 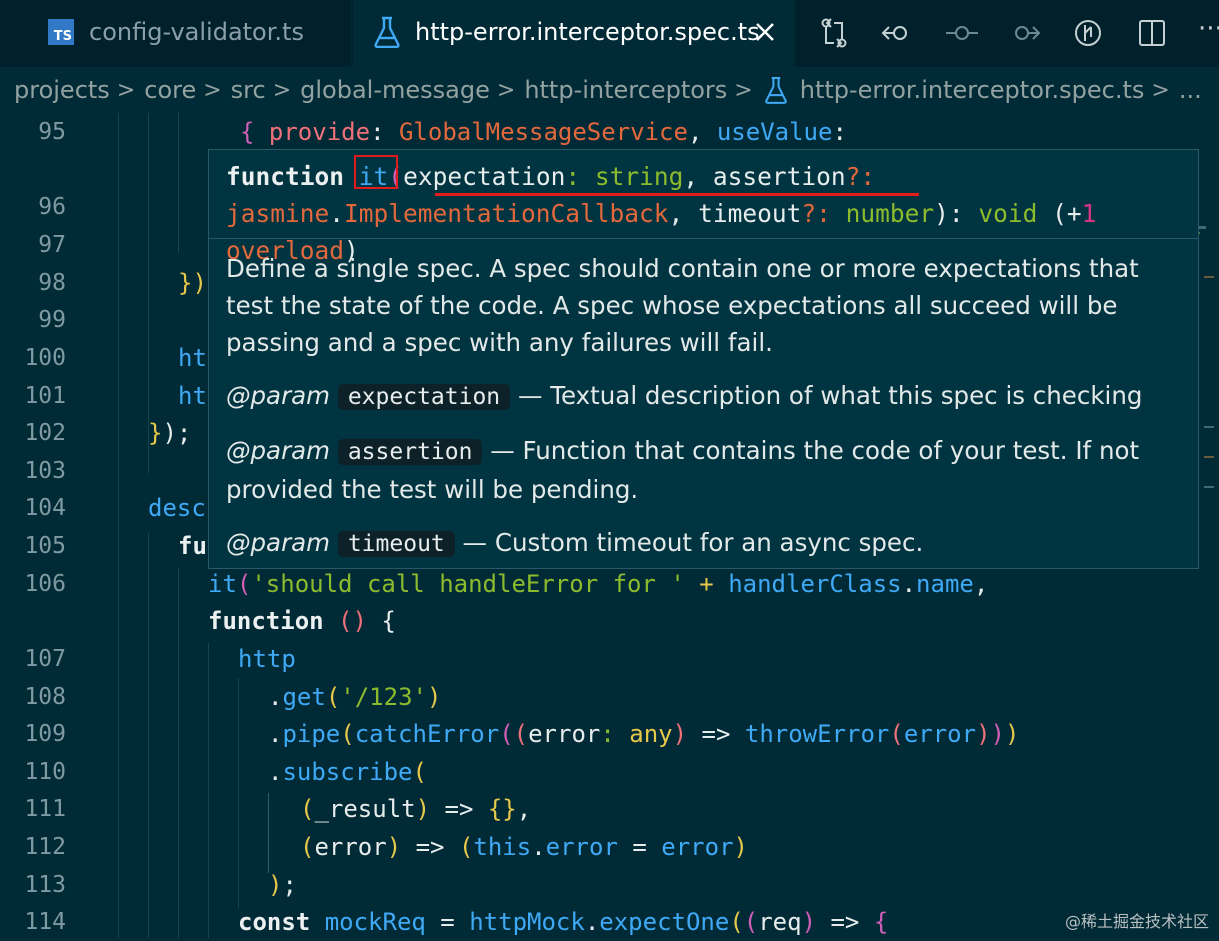 I want to click on watermark: @稀土掘金技术社区, so click(x=1136, y=921).